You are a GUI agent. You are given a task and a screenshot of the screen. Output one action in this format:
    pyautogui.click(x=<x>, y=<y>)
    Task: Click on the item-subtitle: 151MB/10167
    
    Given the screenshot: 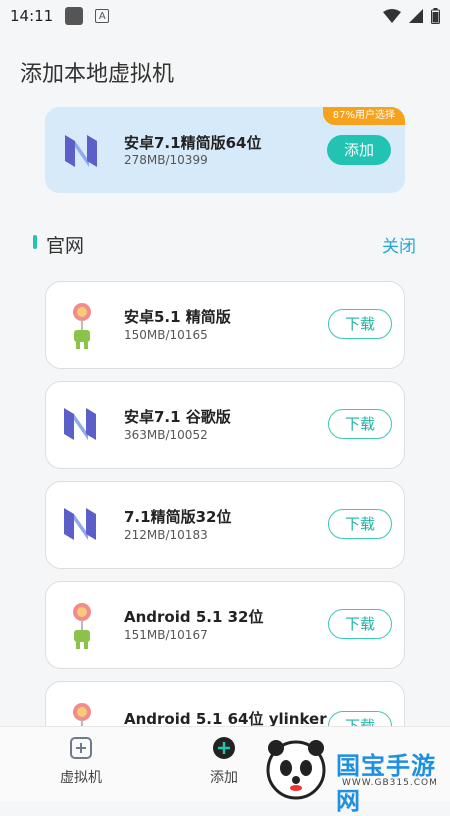 What is the action you would take?
    pyautogui.click(x=166, y=635)
    